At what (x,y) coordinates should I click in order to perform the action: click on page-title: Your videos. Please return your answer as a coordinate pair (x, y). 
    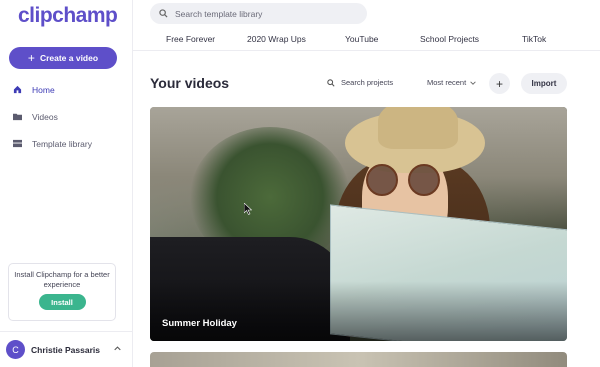
    Looking at the image, I should click on (190, 83).